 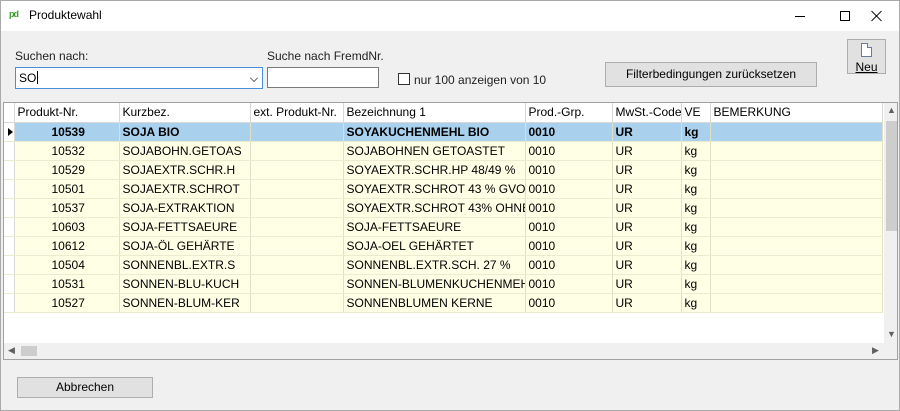 What do you see at coordinates (67, 284) in the screenshot?
I see `cell-produkt-nr: 10531` at bounding box center [67, 284].